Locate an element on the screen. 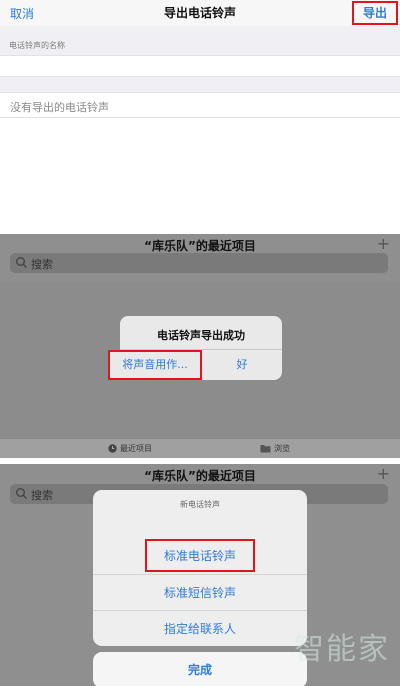  search-input: 搜索 is located at coordinates (199, 263).